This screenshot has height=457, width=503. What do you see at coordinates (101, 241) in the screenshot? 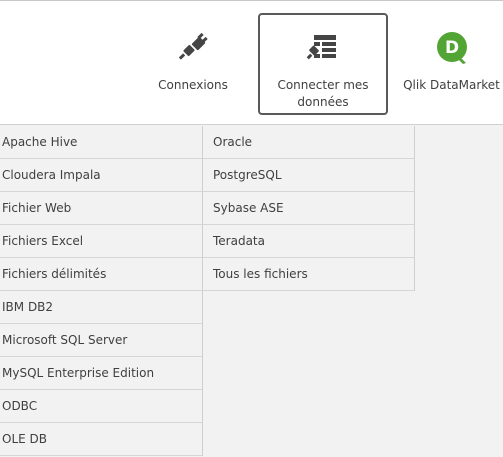
I see `source-item: Fichiers Excel` at bounding box center [101, 241].